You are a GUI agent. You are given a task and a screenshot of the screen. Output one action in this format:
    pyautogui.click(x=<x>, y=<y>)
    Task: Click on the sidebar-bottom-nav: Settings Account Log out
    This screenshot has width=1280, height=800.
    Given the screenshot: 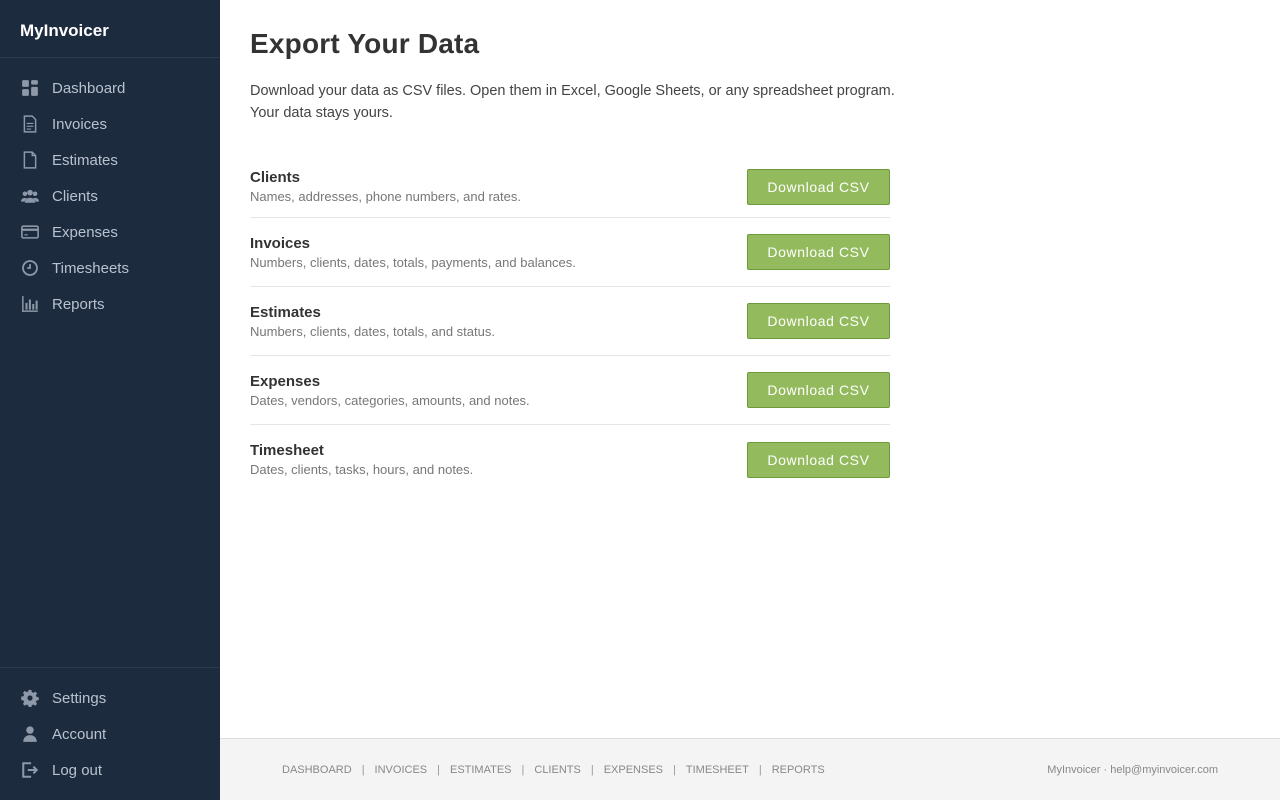 What is the action you would take?
    pyautogui.click(x=110, y=733)
    